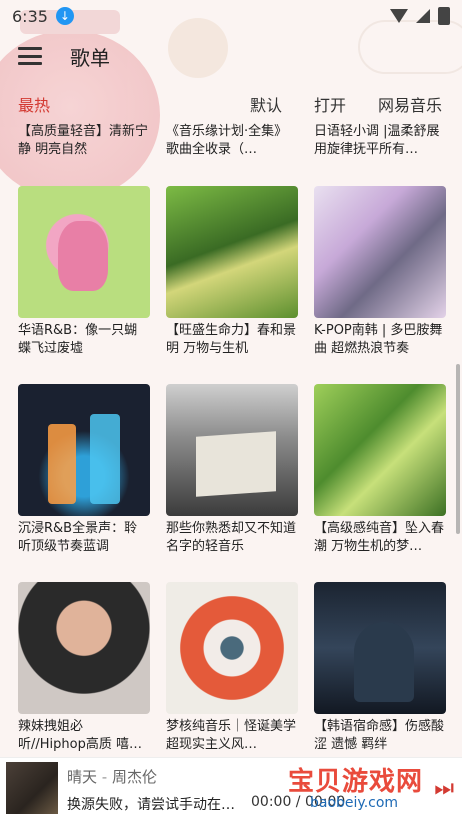  I want to click on playlist-card: K-POP南韩 | 多巴胺舞曲 超燃热浪节奏, so click(380, 272).